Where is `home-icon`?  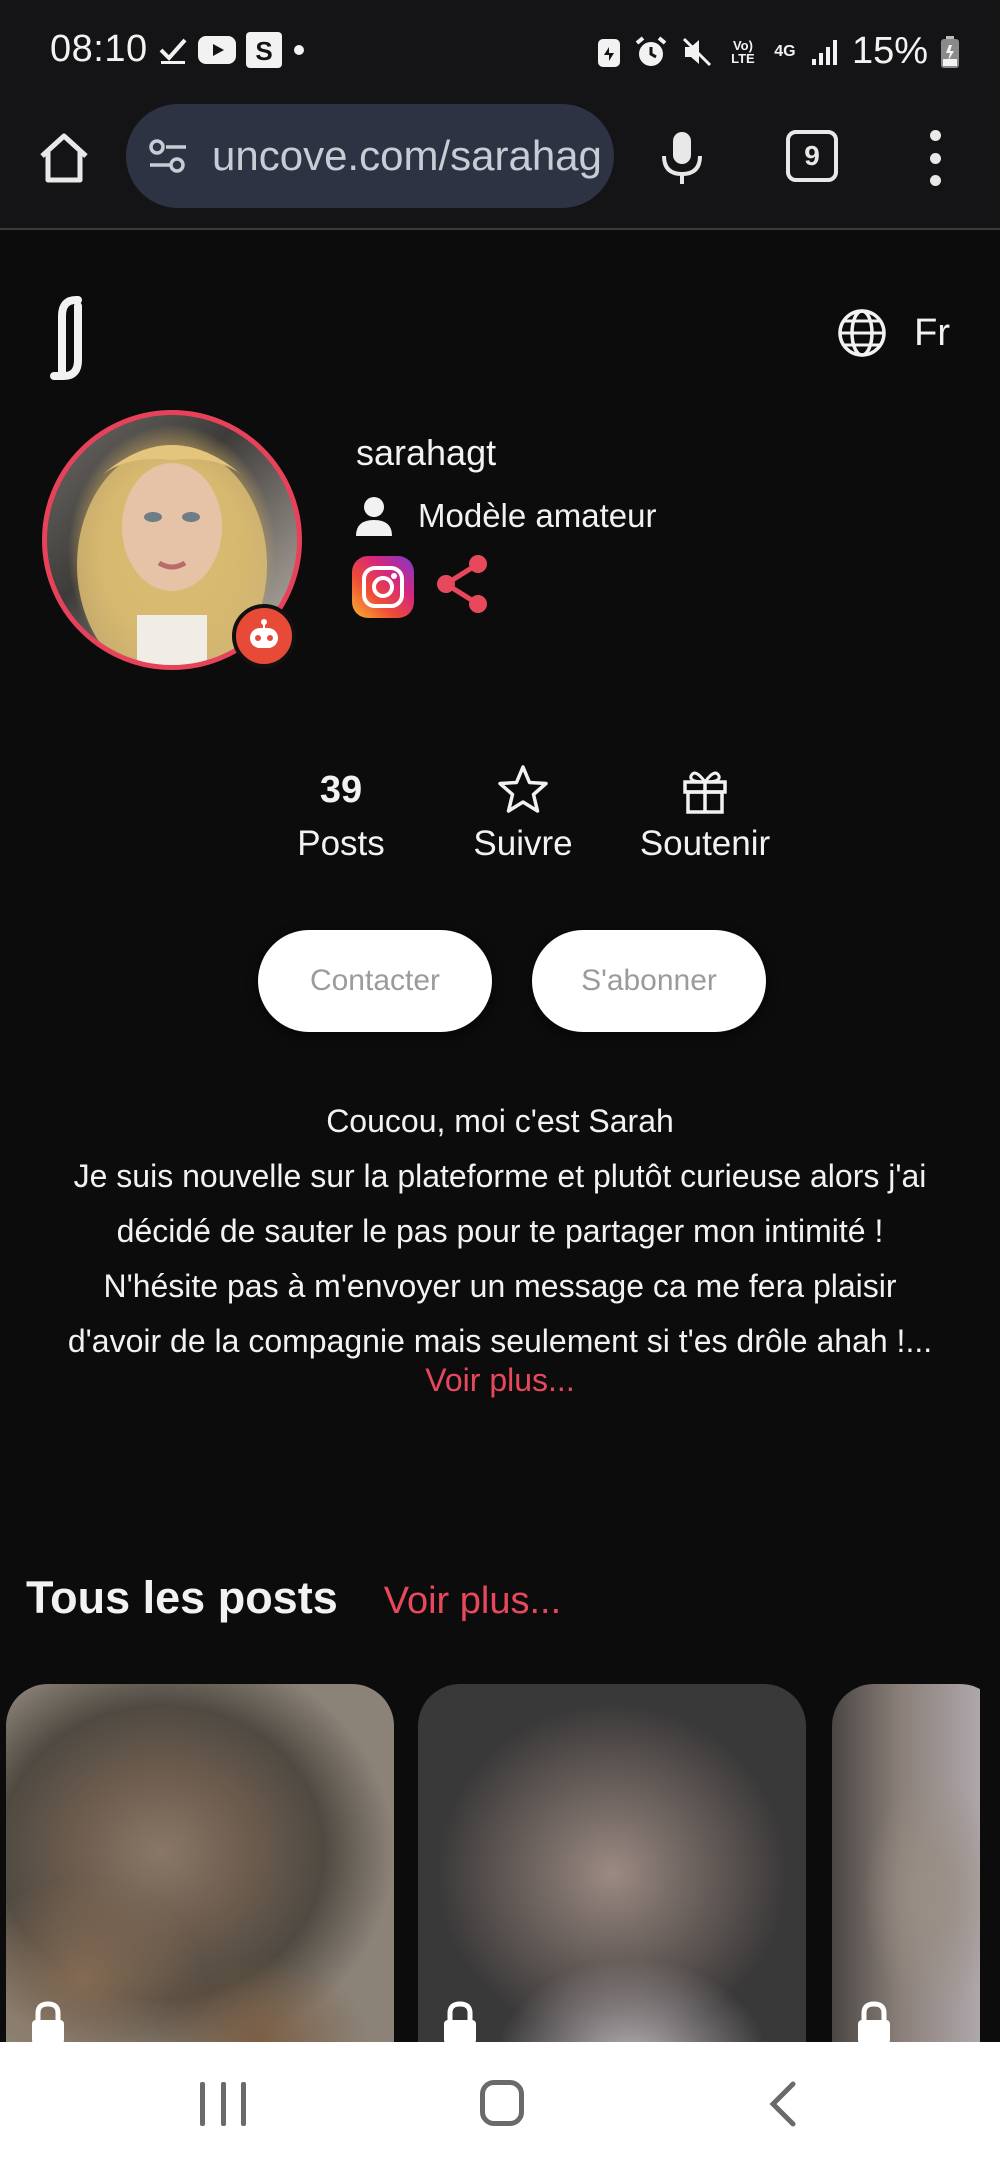
home-icon is located at coordinates (64, 158).